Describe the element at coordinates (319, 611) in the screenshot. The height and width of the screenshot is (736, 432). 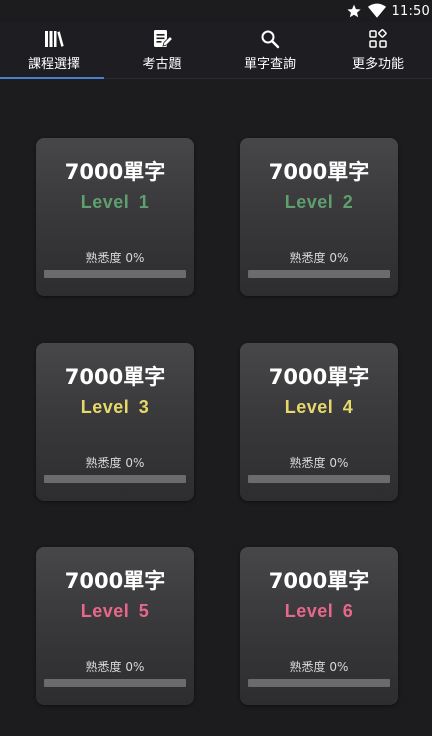
I see `card-level: Level 6` at that location.